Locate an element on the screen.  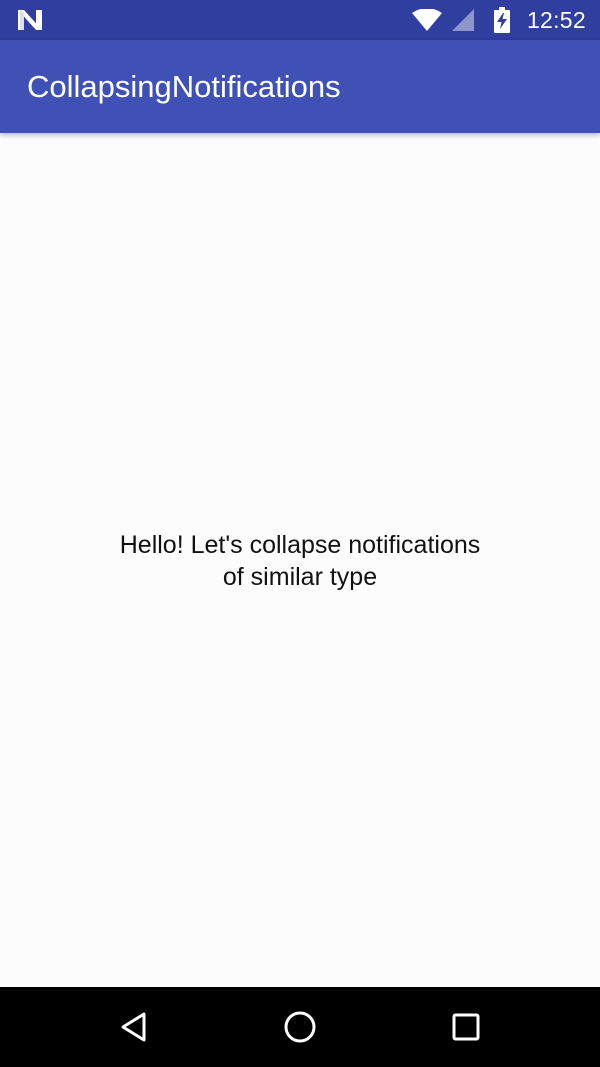
app-title: CollapsingNotifications is located at coordinates (184, 86).